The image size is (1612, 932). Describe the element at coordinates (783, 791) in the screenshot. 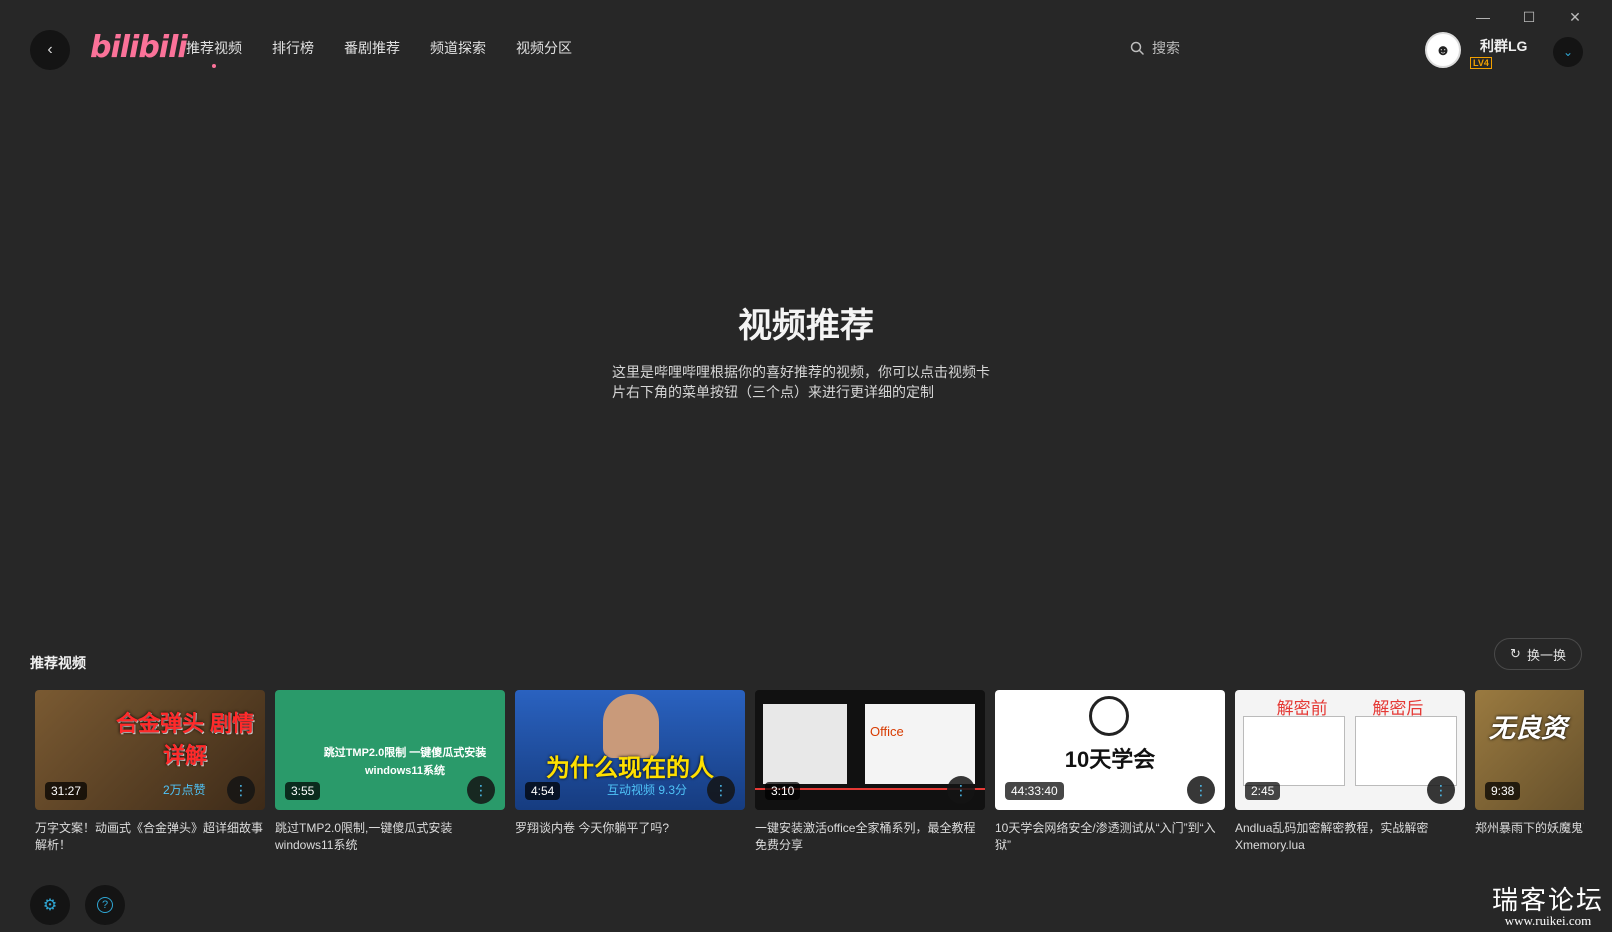

I see `video-duration: 3:10` at that location.